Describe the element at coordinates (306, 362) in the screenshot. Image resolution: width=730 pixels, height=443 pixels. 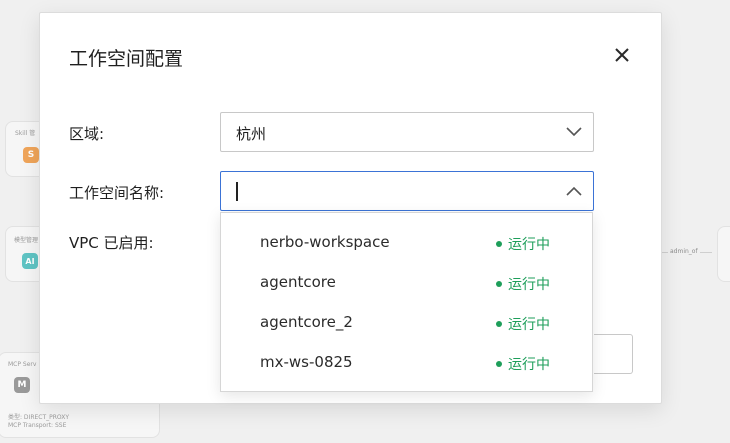
I see `option-name: mx-ws-0825` at that location.